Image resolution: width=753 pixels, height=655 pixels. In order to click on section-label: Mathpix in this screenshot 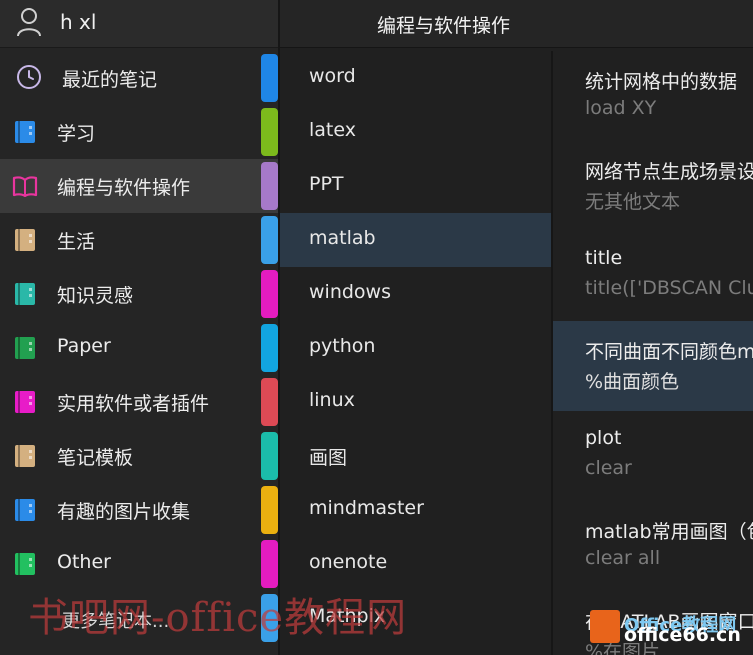, I will do `click(347, 616)`.